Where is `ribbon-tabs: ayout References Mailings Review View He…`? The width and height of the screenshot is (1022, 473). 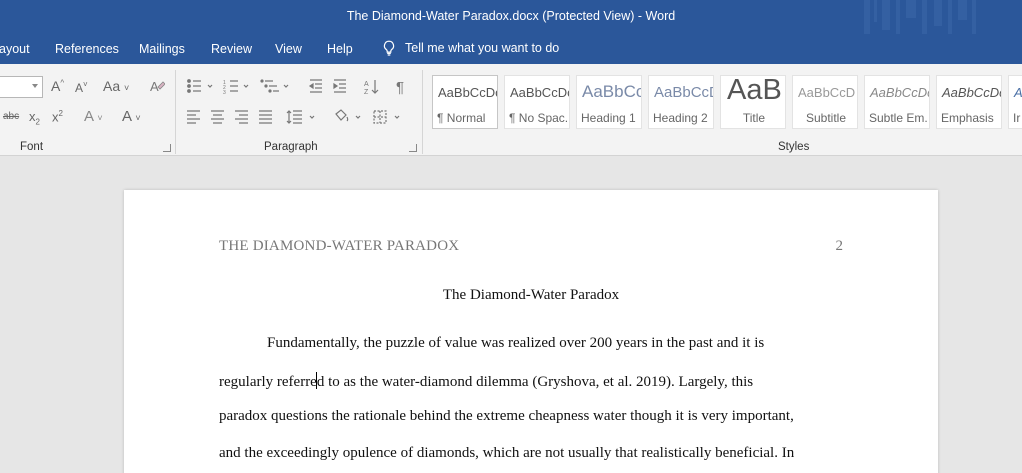 ribbon-tabs: ayout References Mailings Review View He… is located at coordinates (511, 49).